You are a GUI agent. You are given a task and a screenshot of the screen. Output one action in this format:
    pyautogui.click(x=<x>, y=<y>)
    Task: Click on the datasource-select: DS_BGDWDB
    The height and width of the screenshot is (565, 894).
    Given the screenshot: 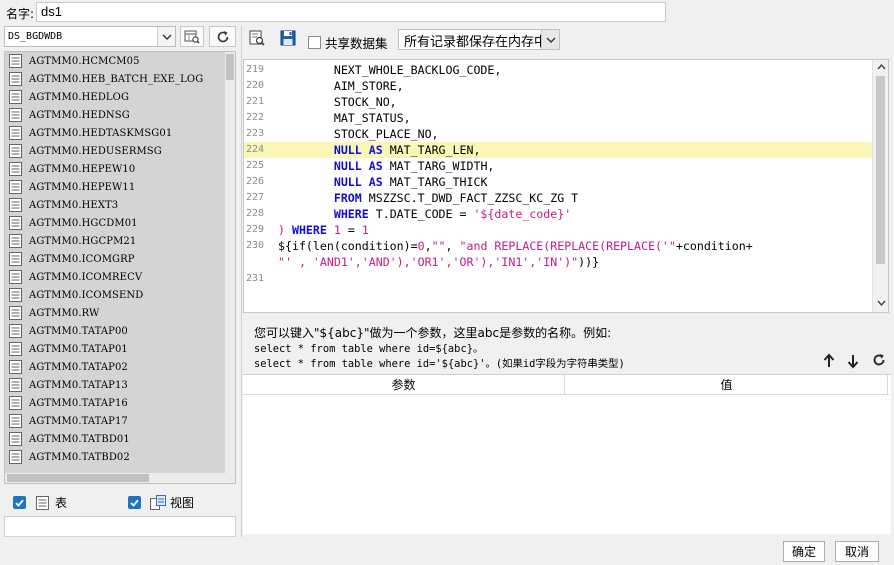 What is the action you would take?
    pyautogui.click(x=90, y=36)
    